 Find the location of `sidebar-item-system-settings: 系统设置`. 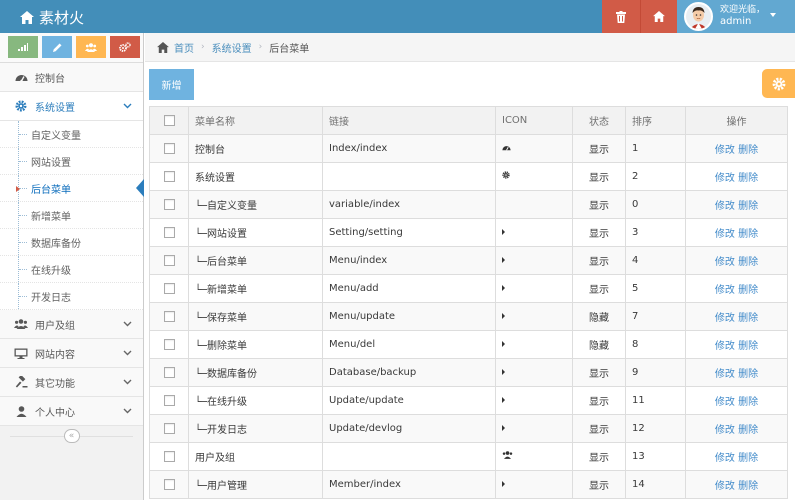

sidebar-item-system-settings: 系统设置 is located at coordinates (71, 106).